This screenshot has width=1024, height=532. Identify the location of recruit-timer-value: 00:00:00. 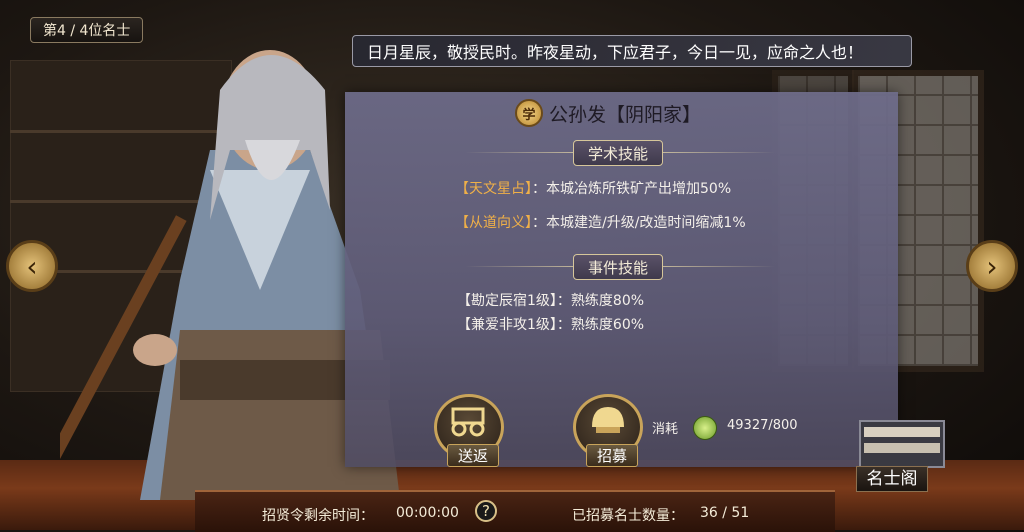
(427, 513).